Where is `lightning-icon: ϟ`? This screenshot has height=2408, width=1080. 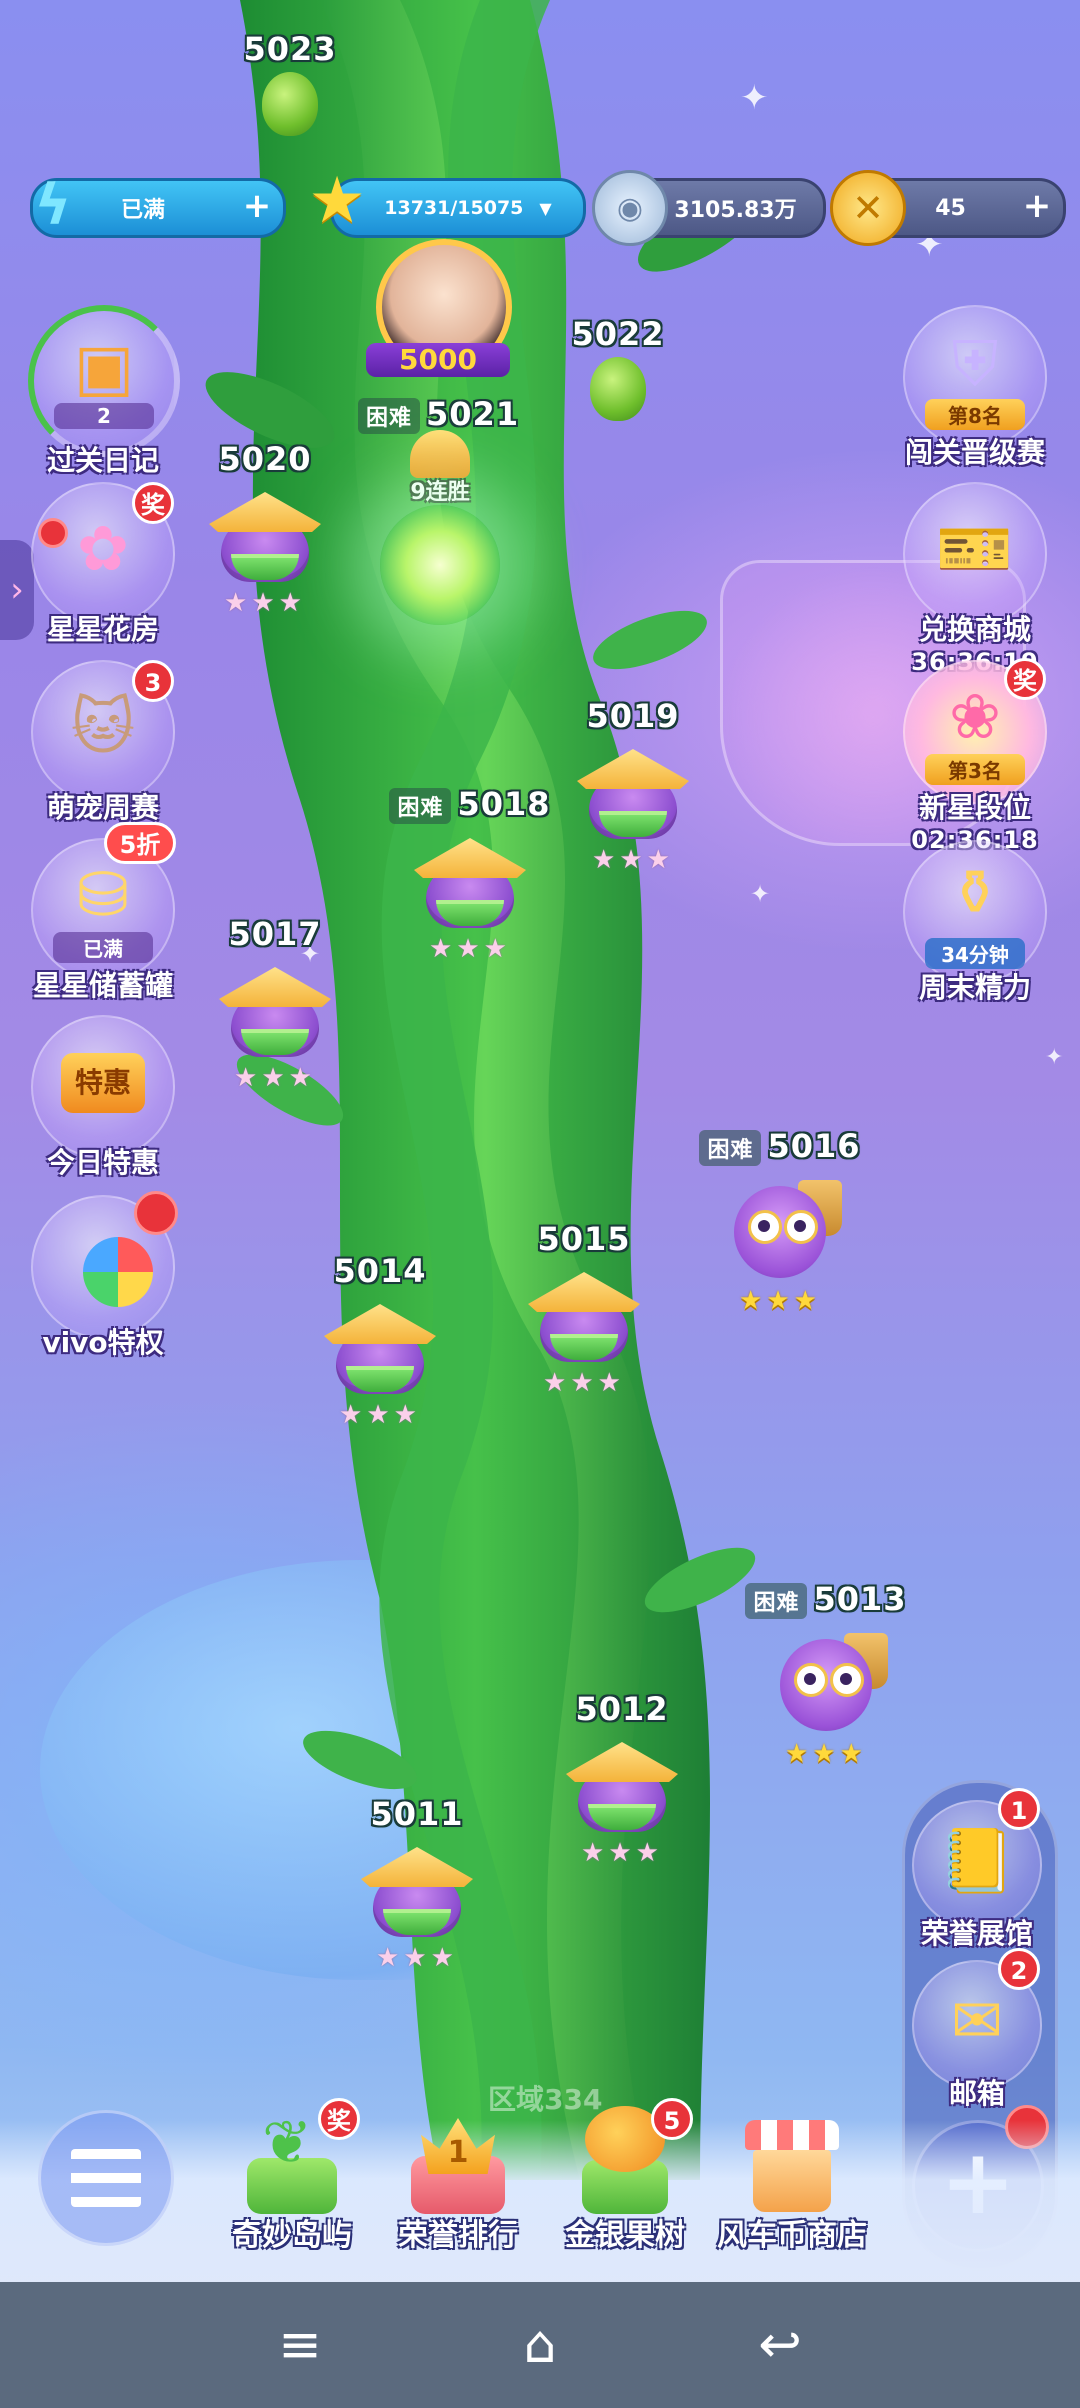
lightning-icon: ϟ is located at coordinates (53, 205).